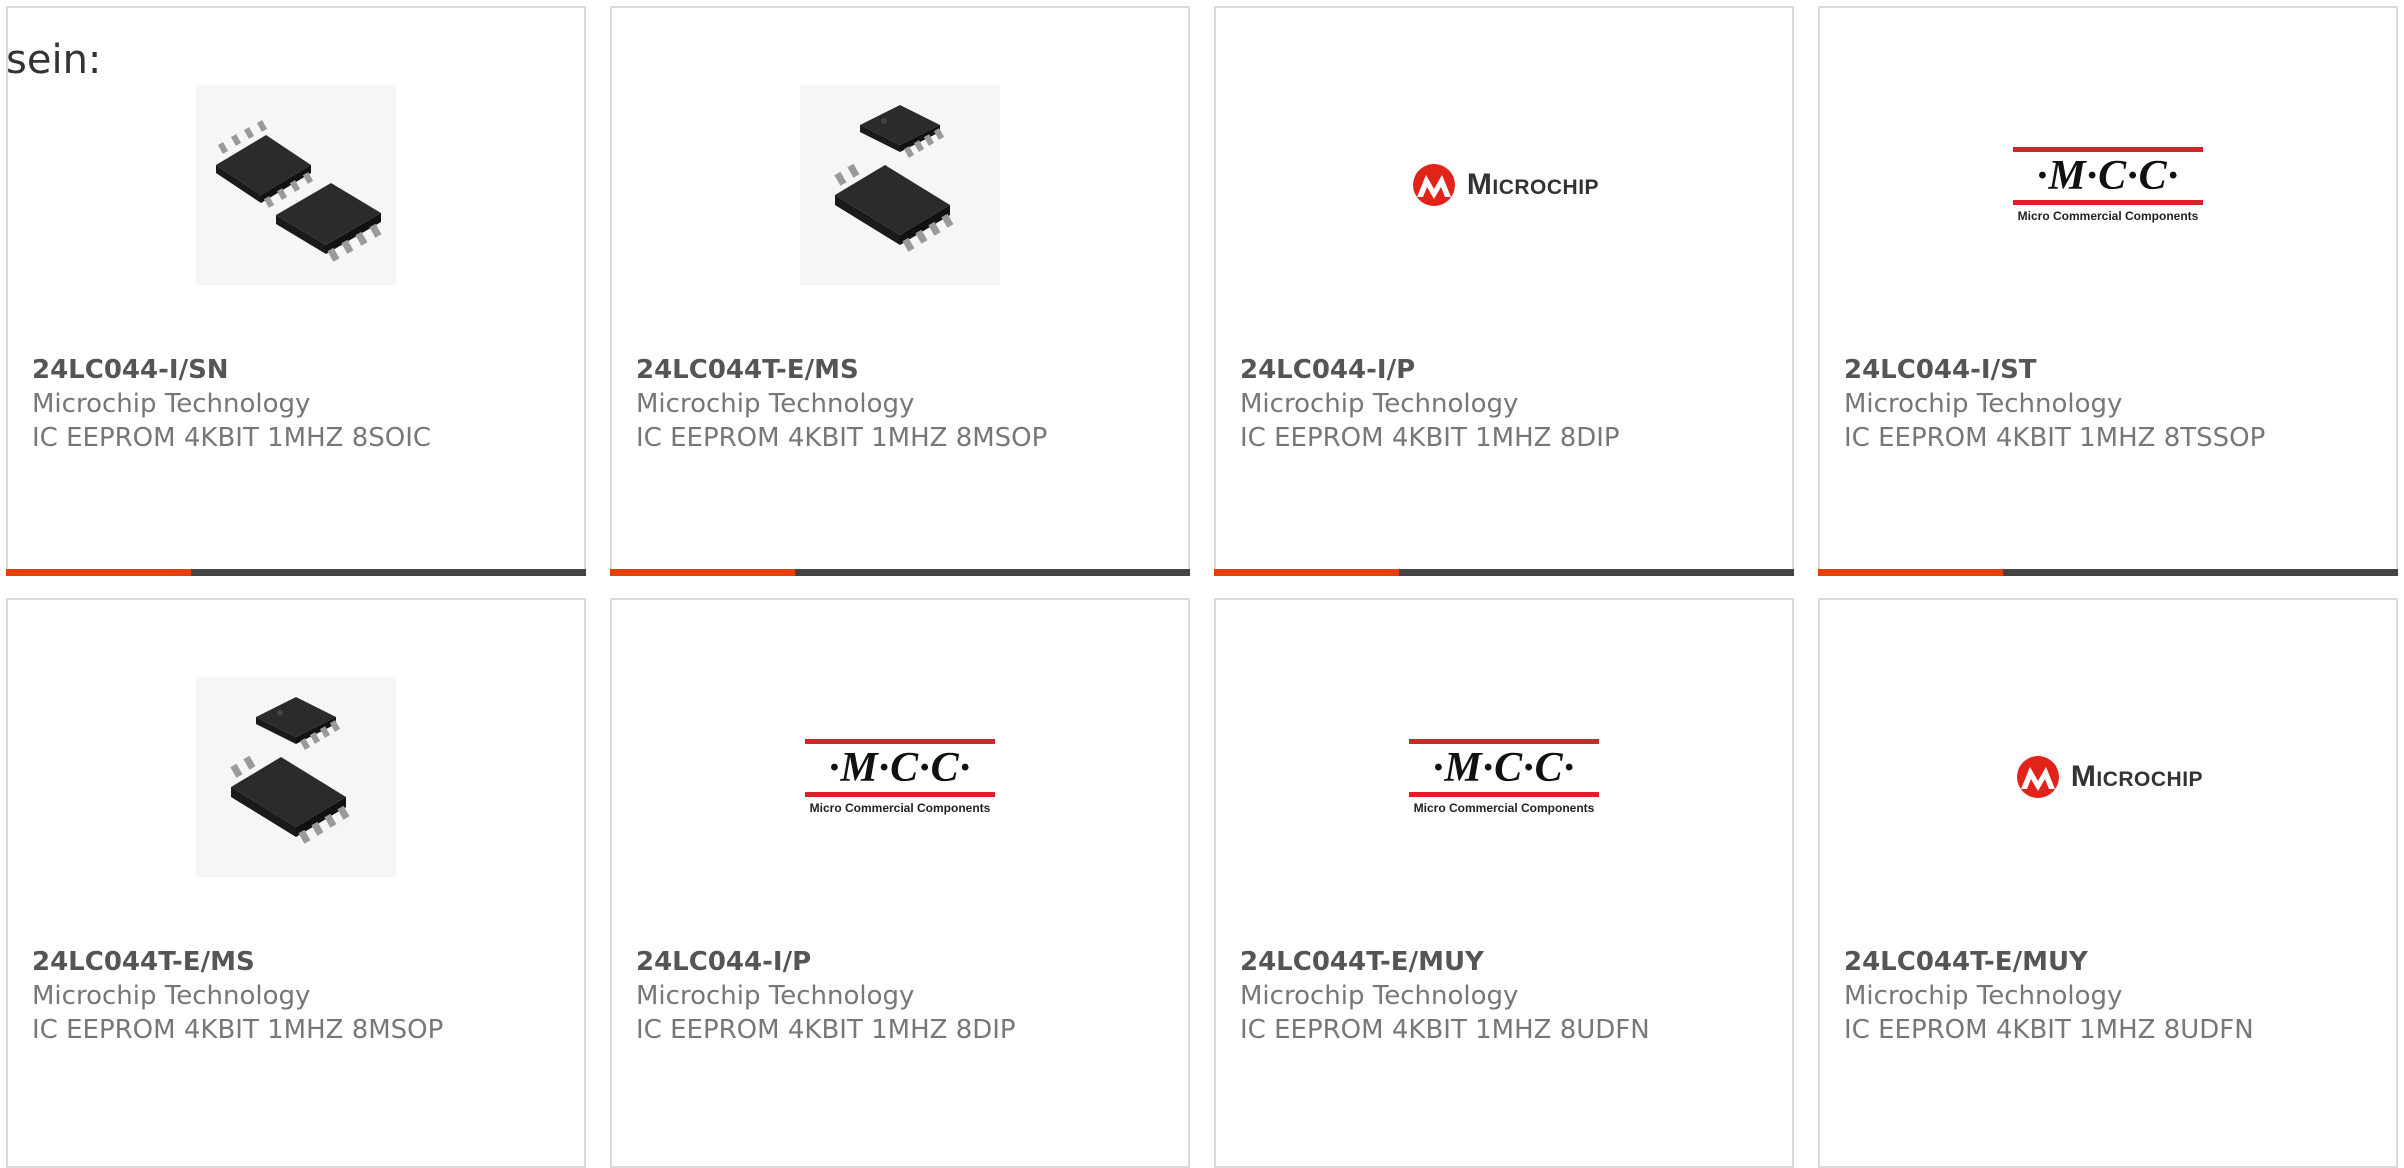  What do you see at coordinates (2055, 438) in the screenshot?
I see `description: IC EEPROM 4KBIT 1MHZ 8TSSOP` at bounding box center [2055, 438].